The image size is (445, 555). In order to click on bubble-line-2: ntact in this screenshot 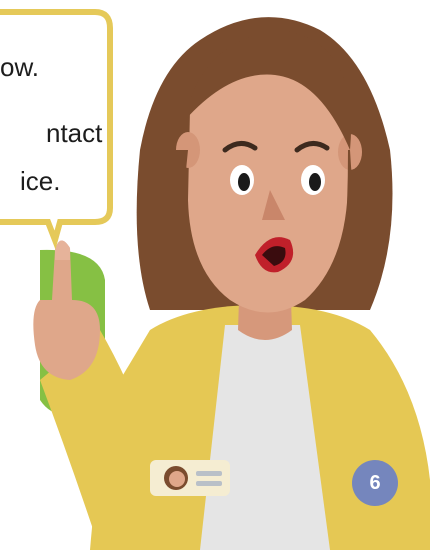, I will do `click(74, 133)`.